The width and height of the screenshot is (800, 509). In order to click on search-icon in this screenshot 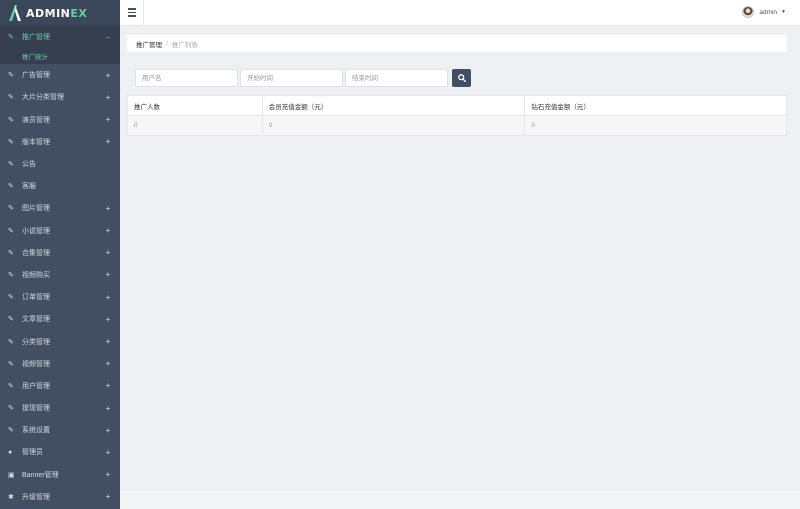, I will do `click(461, 78)`.